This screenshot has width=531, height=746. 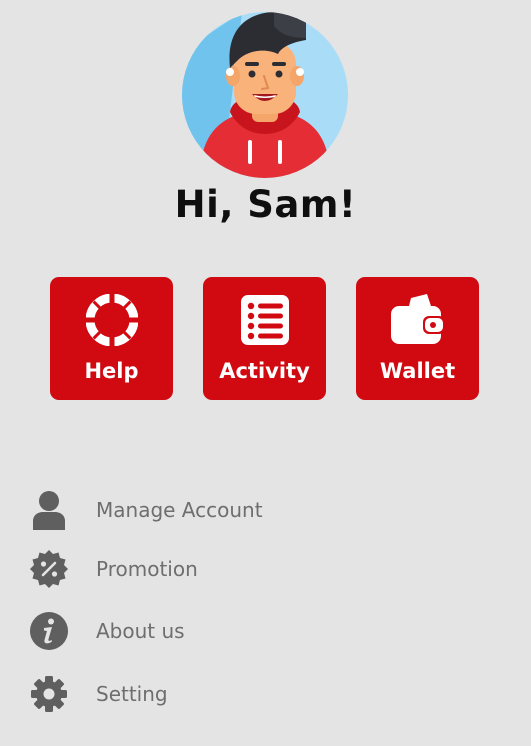 I want to click on activity-button: Activity, so click(x=264, y=338).